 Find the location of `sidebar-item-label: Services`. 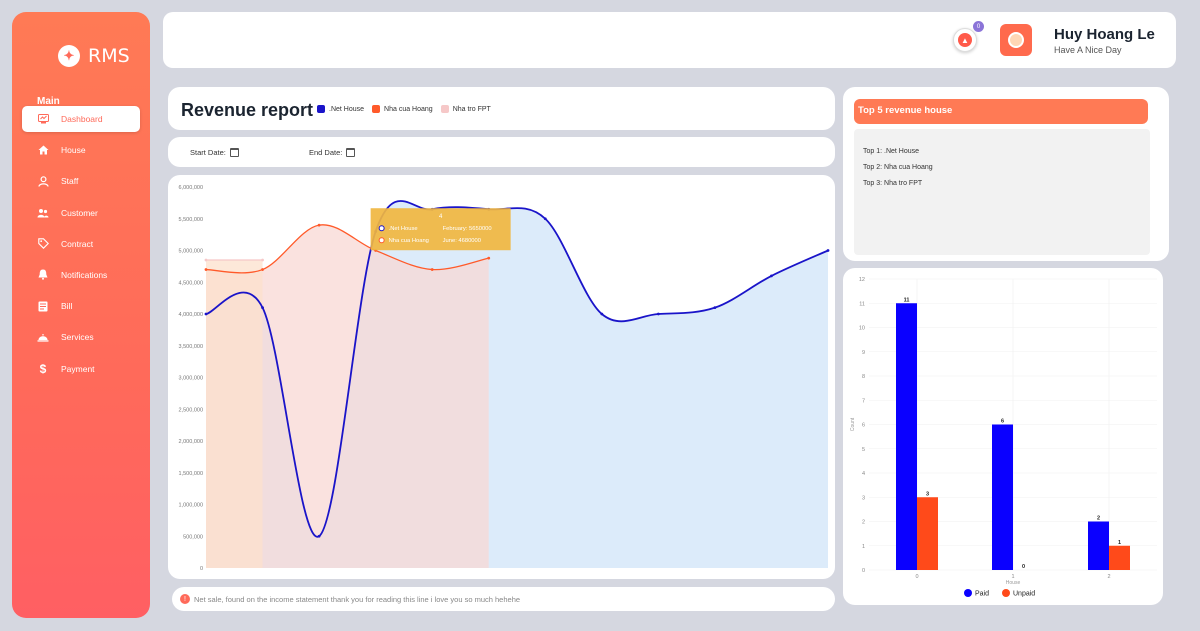

sidebar-item-label: Services is located at coordinates (77, 337).